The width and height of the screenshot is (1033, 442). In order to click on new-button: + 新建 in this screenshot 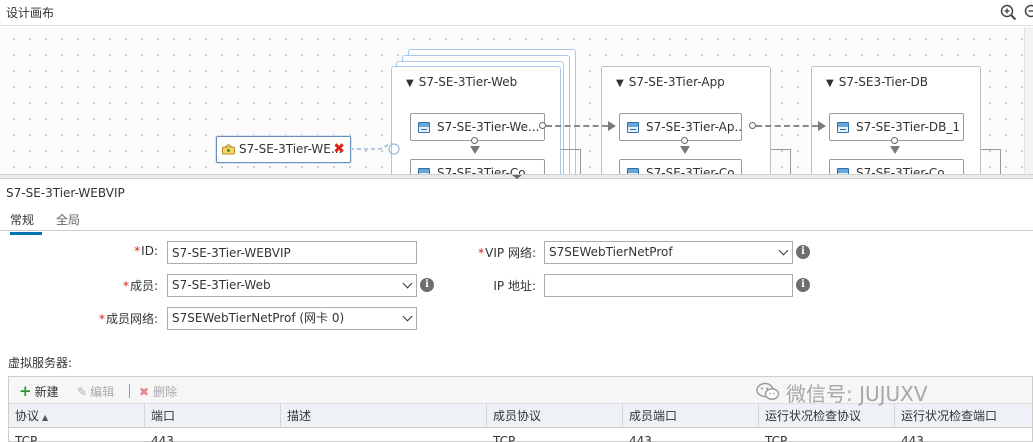, I will do `click(39, 391)`.